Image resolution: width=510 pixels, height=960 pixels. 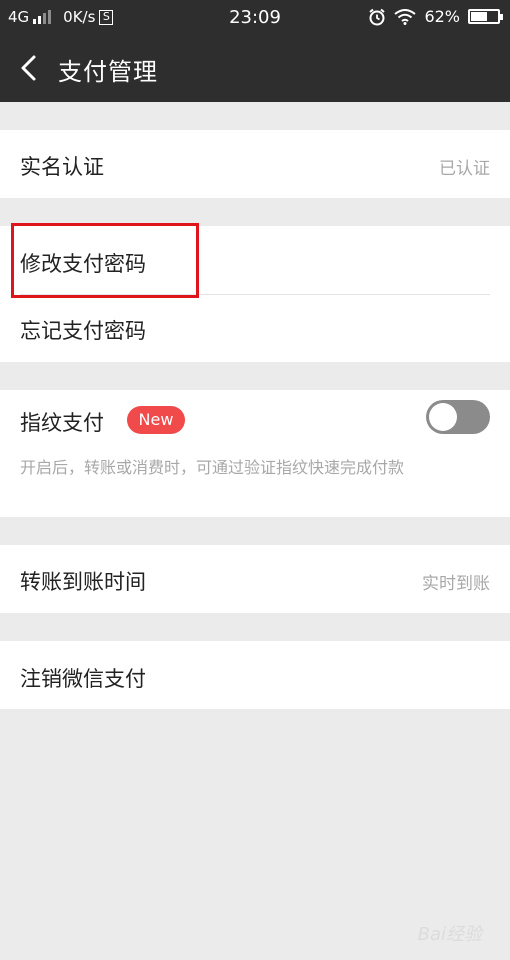 What do you see at coordinates (456, 584) in the screenshot?
I see `transfer-time-value: 实时到账` at bounding box center [456, 584].